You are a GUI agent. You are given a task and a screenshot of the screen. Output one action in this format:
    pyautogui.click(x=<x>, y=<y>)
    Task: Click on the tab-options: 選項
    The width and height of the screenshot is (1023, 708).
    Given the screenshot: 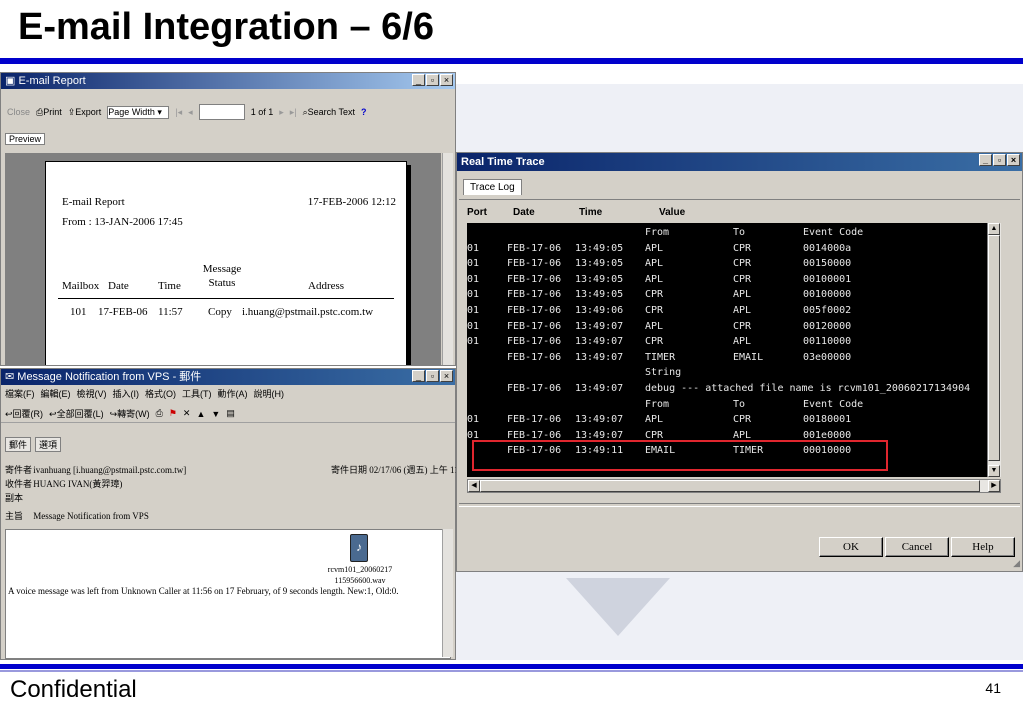 What is the action you would take?
    pyautogui.click(x=48, y=444)
    